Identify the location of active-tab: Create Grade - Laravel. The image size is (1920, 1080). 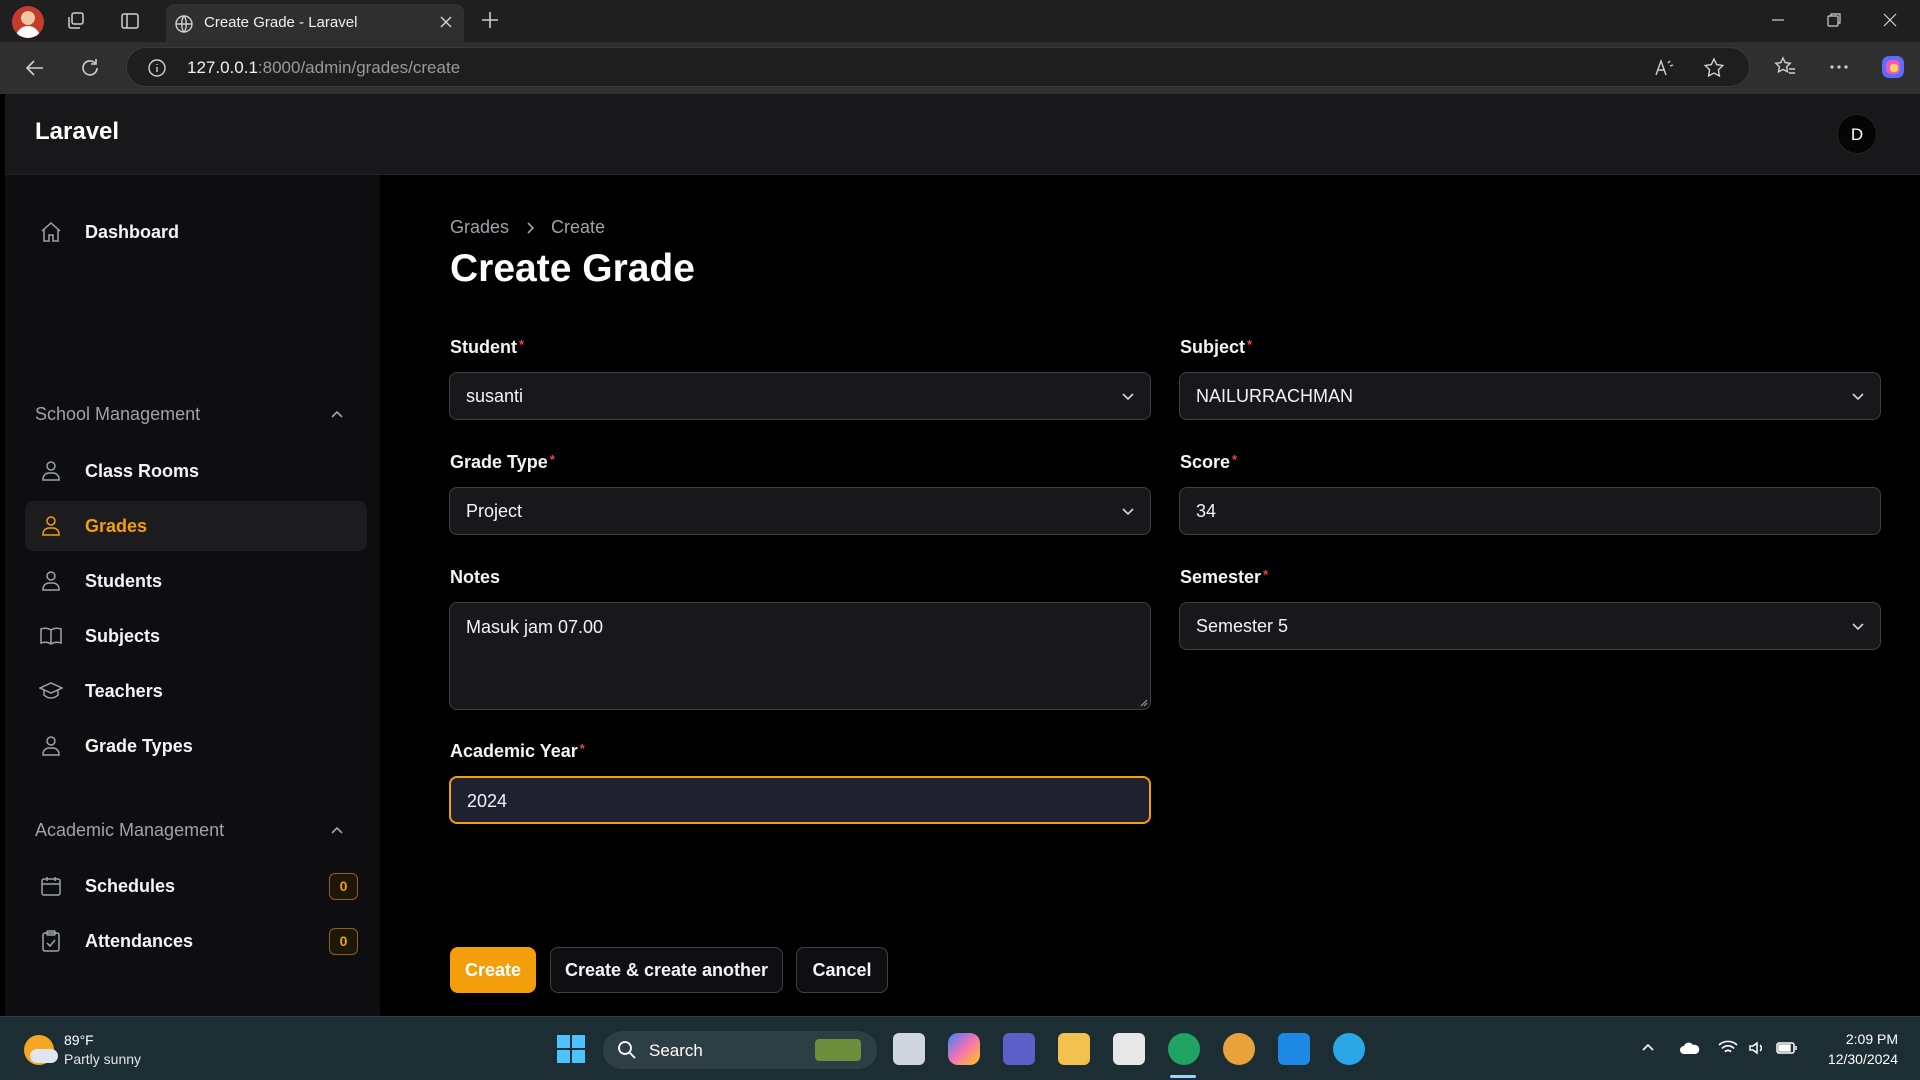
(315, 23).